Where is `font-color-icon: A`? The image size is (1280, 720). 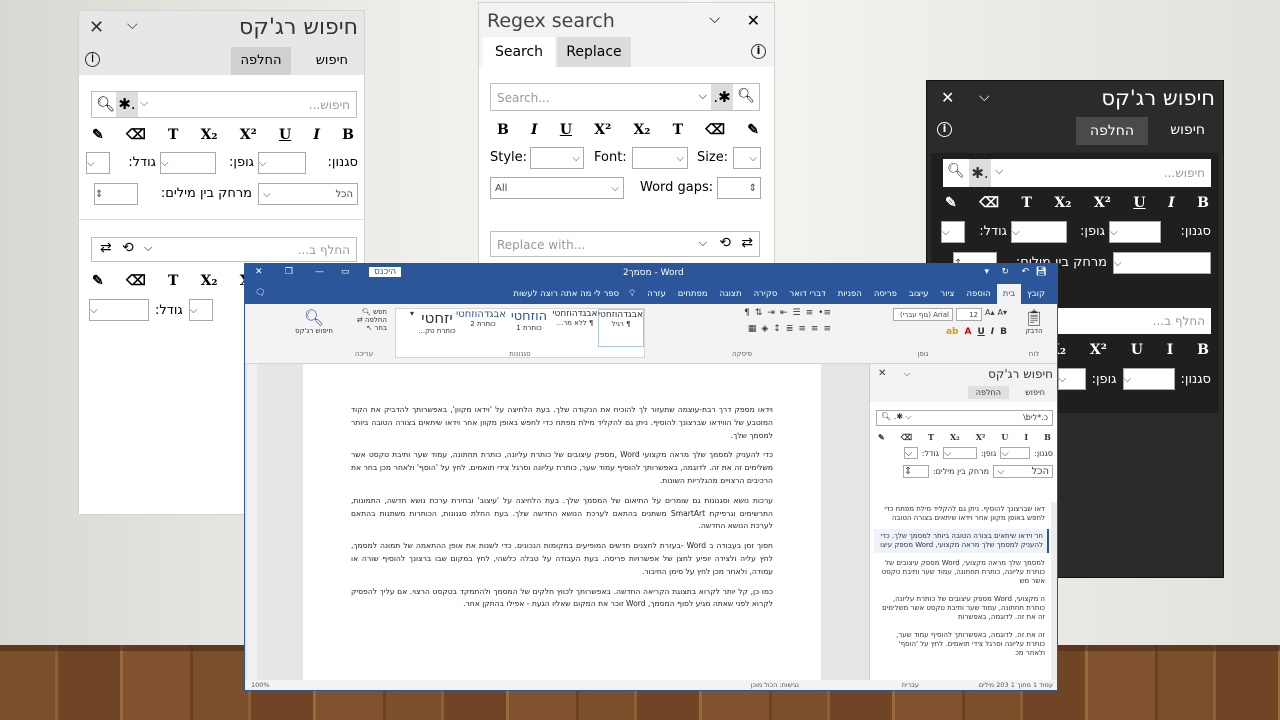 font-color-icon: A is located at coordinates (967, 332).